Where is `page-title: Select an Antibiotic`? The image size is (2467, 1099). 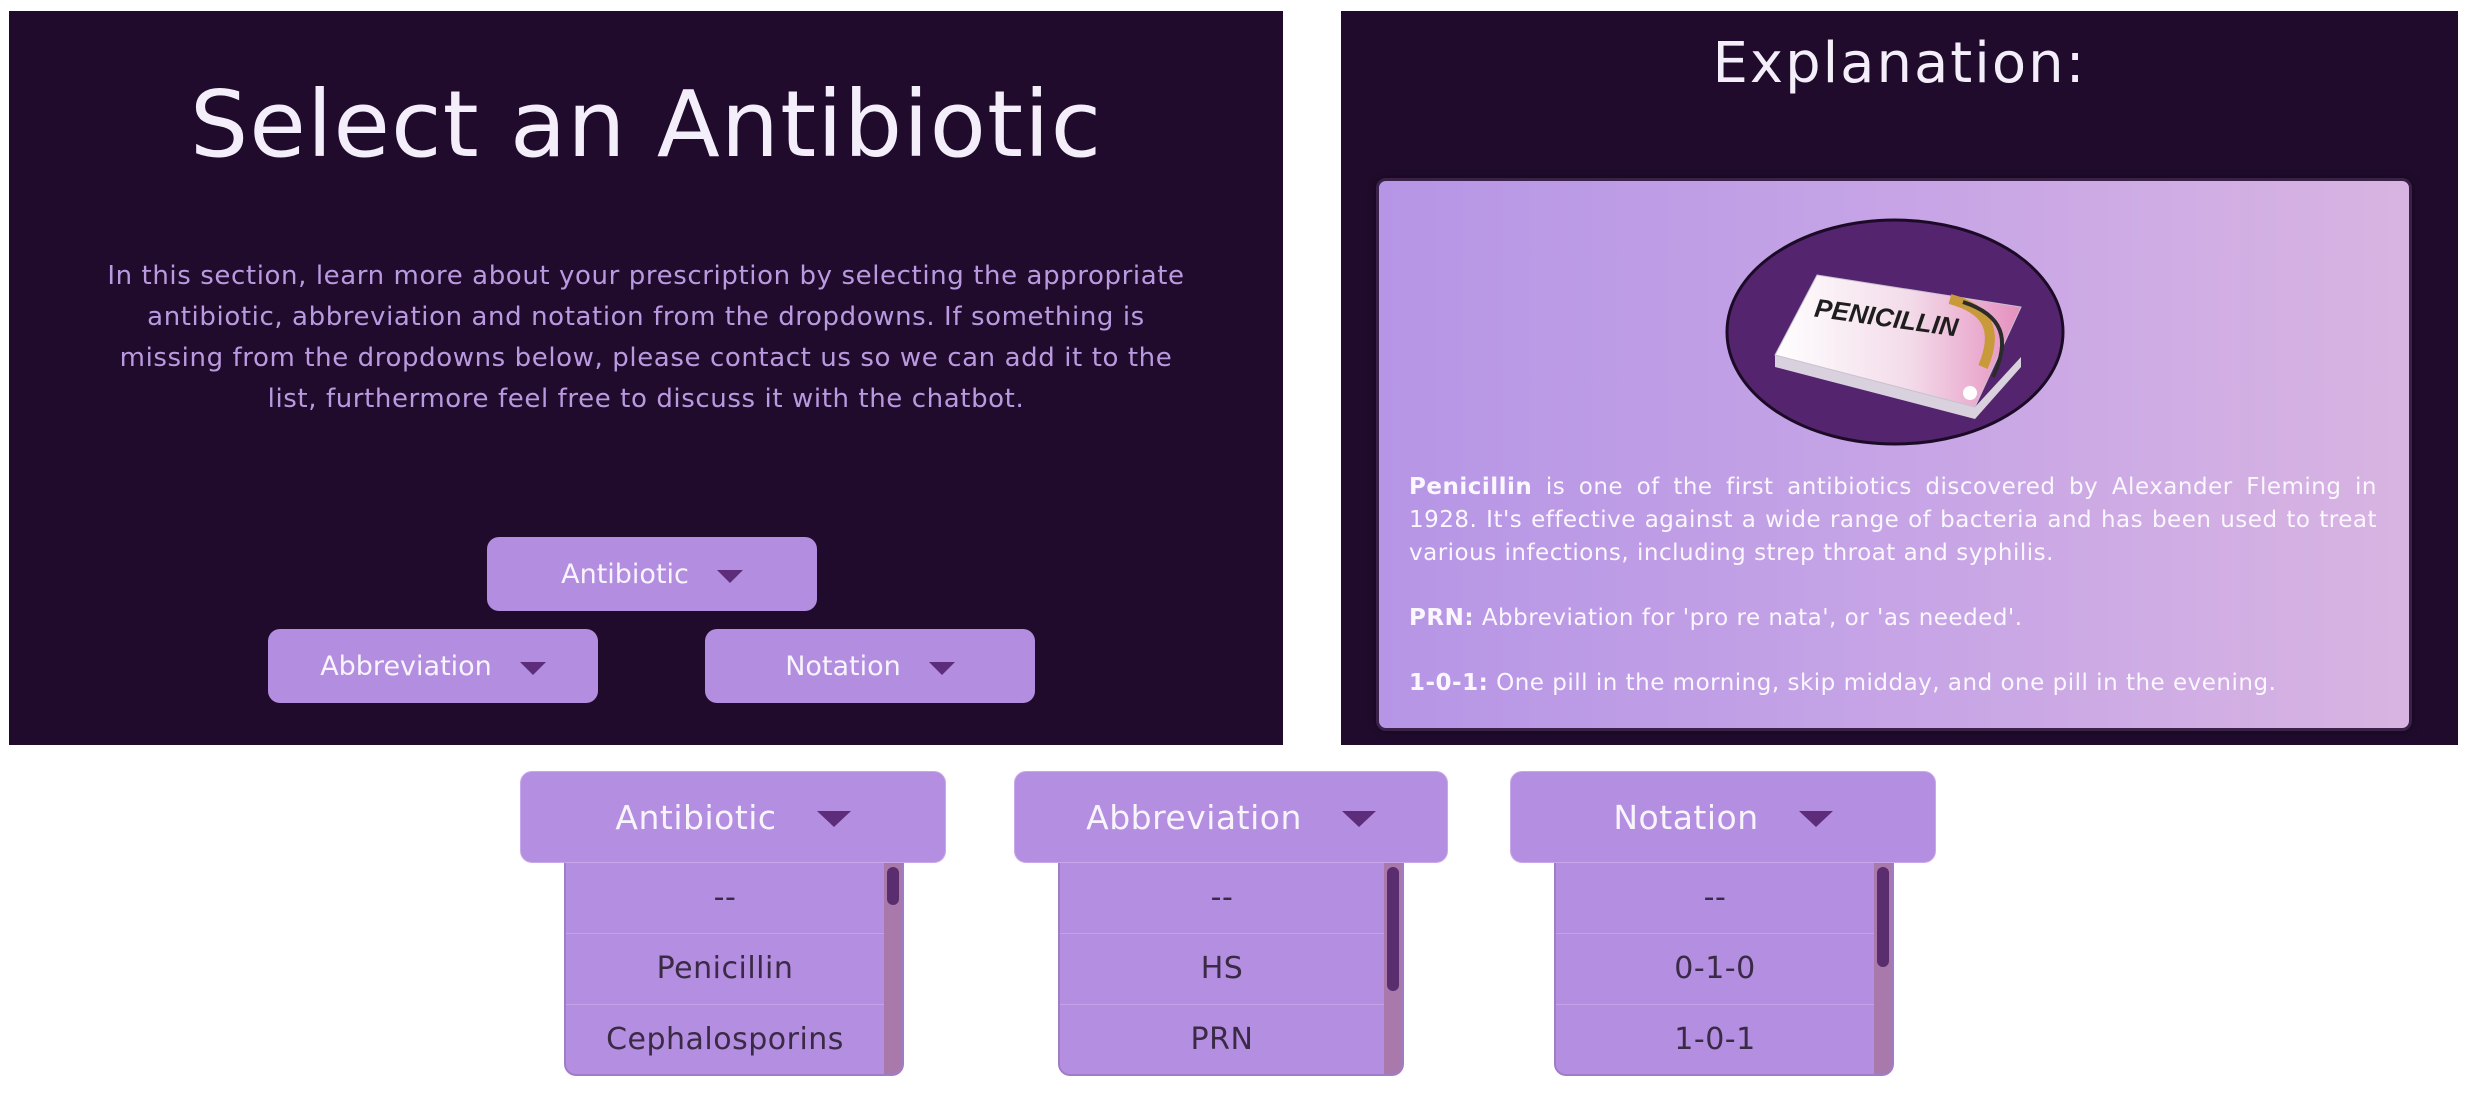 page-title: Select an Antibiotic is located at coordinates (646, 124).